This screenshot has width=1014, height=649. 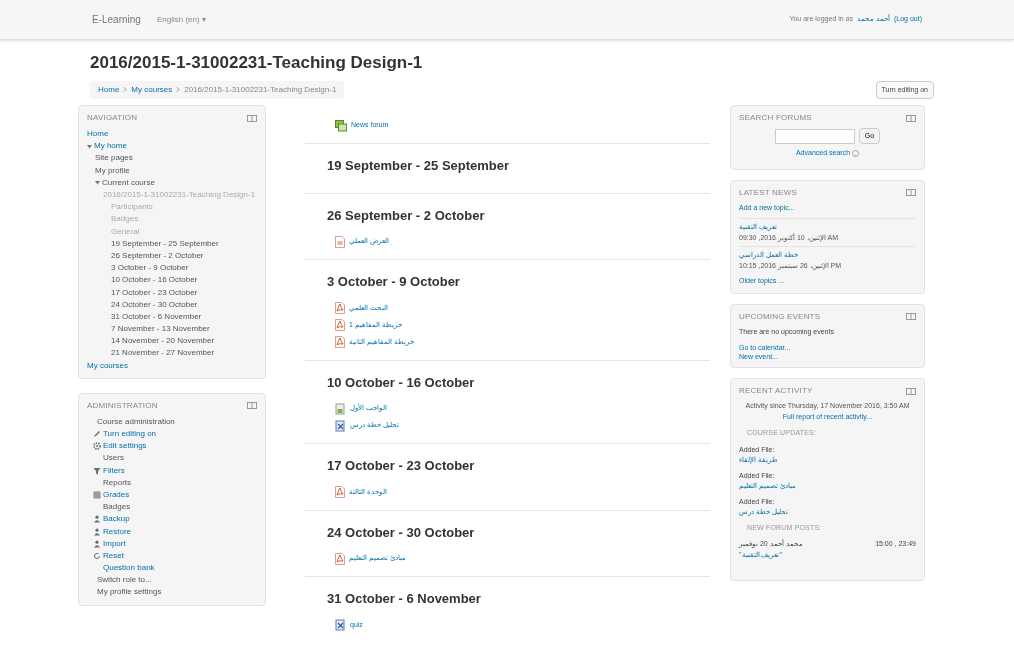 I want to click on page-title: 2016/2015-1-31002231-Teaching Design-1, so click(x=257, y=63).